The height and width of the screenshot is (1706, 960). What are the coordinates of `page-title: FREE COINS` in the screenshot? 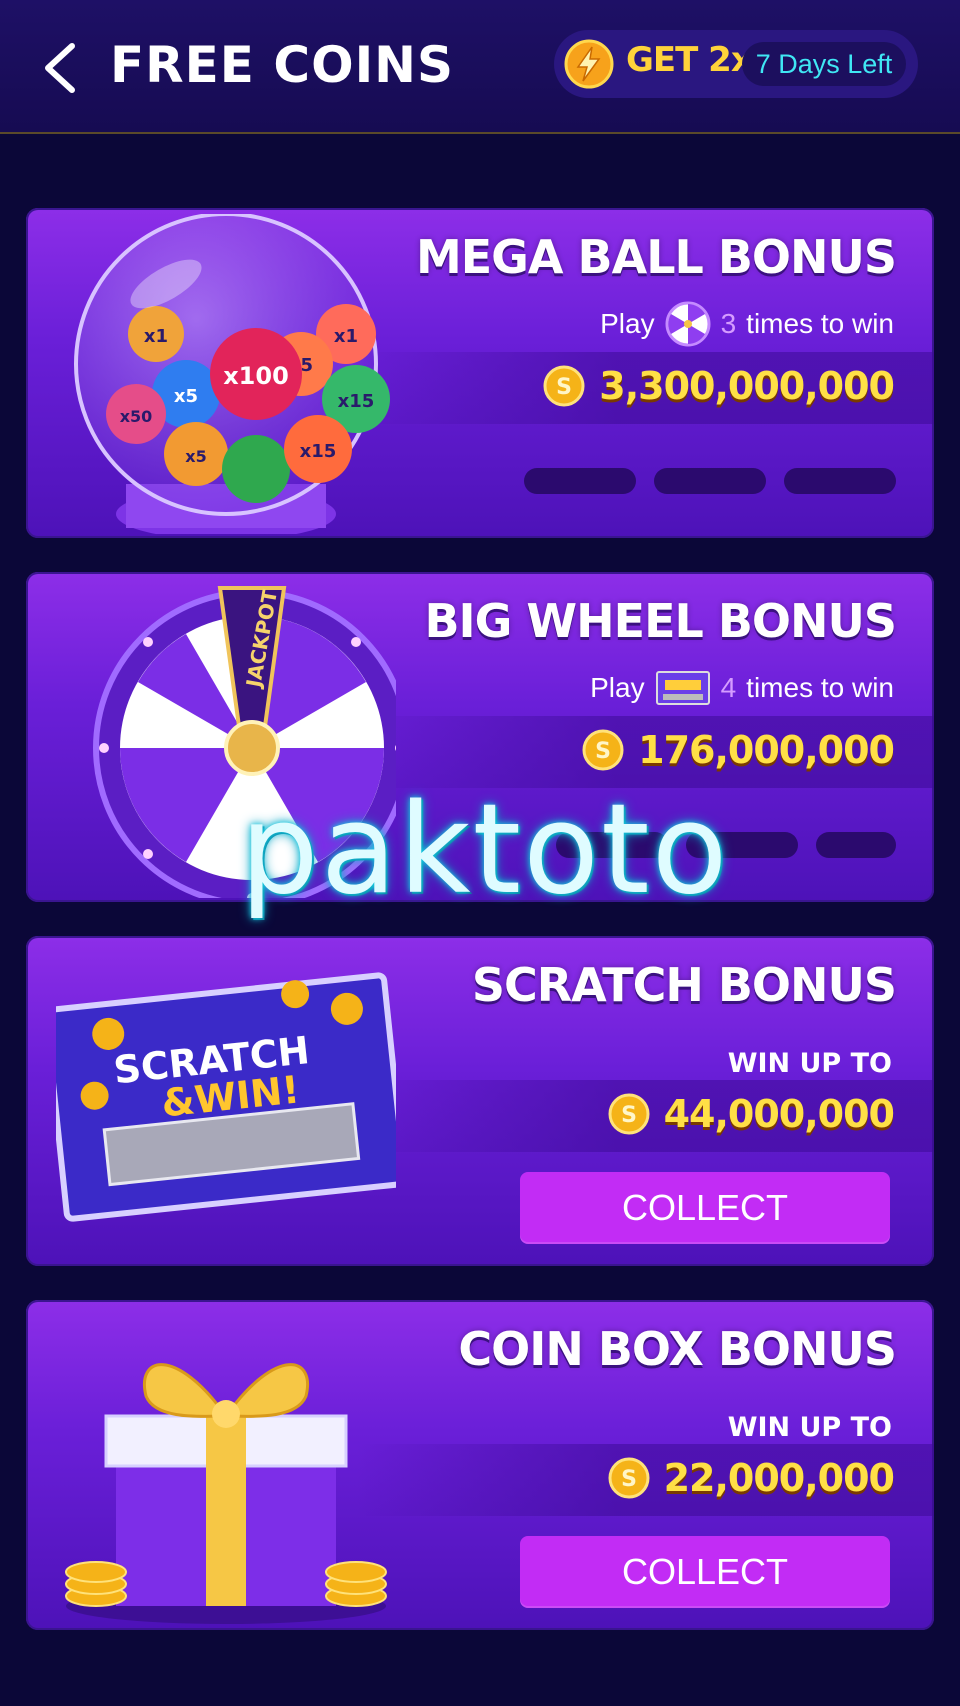 It's located at (282, 65).